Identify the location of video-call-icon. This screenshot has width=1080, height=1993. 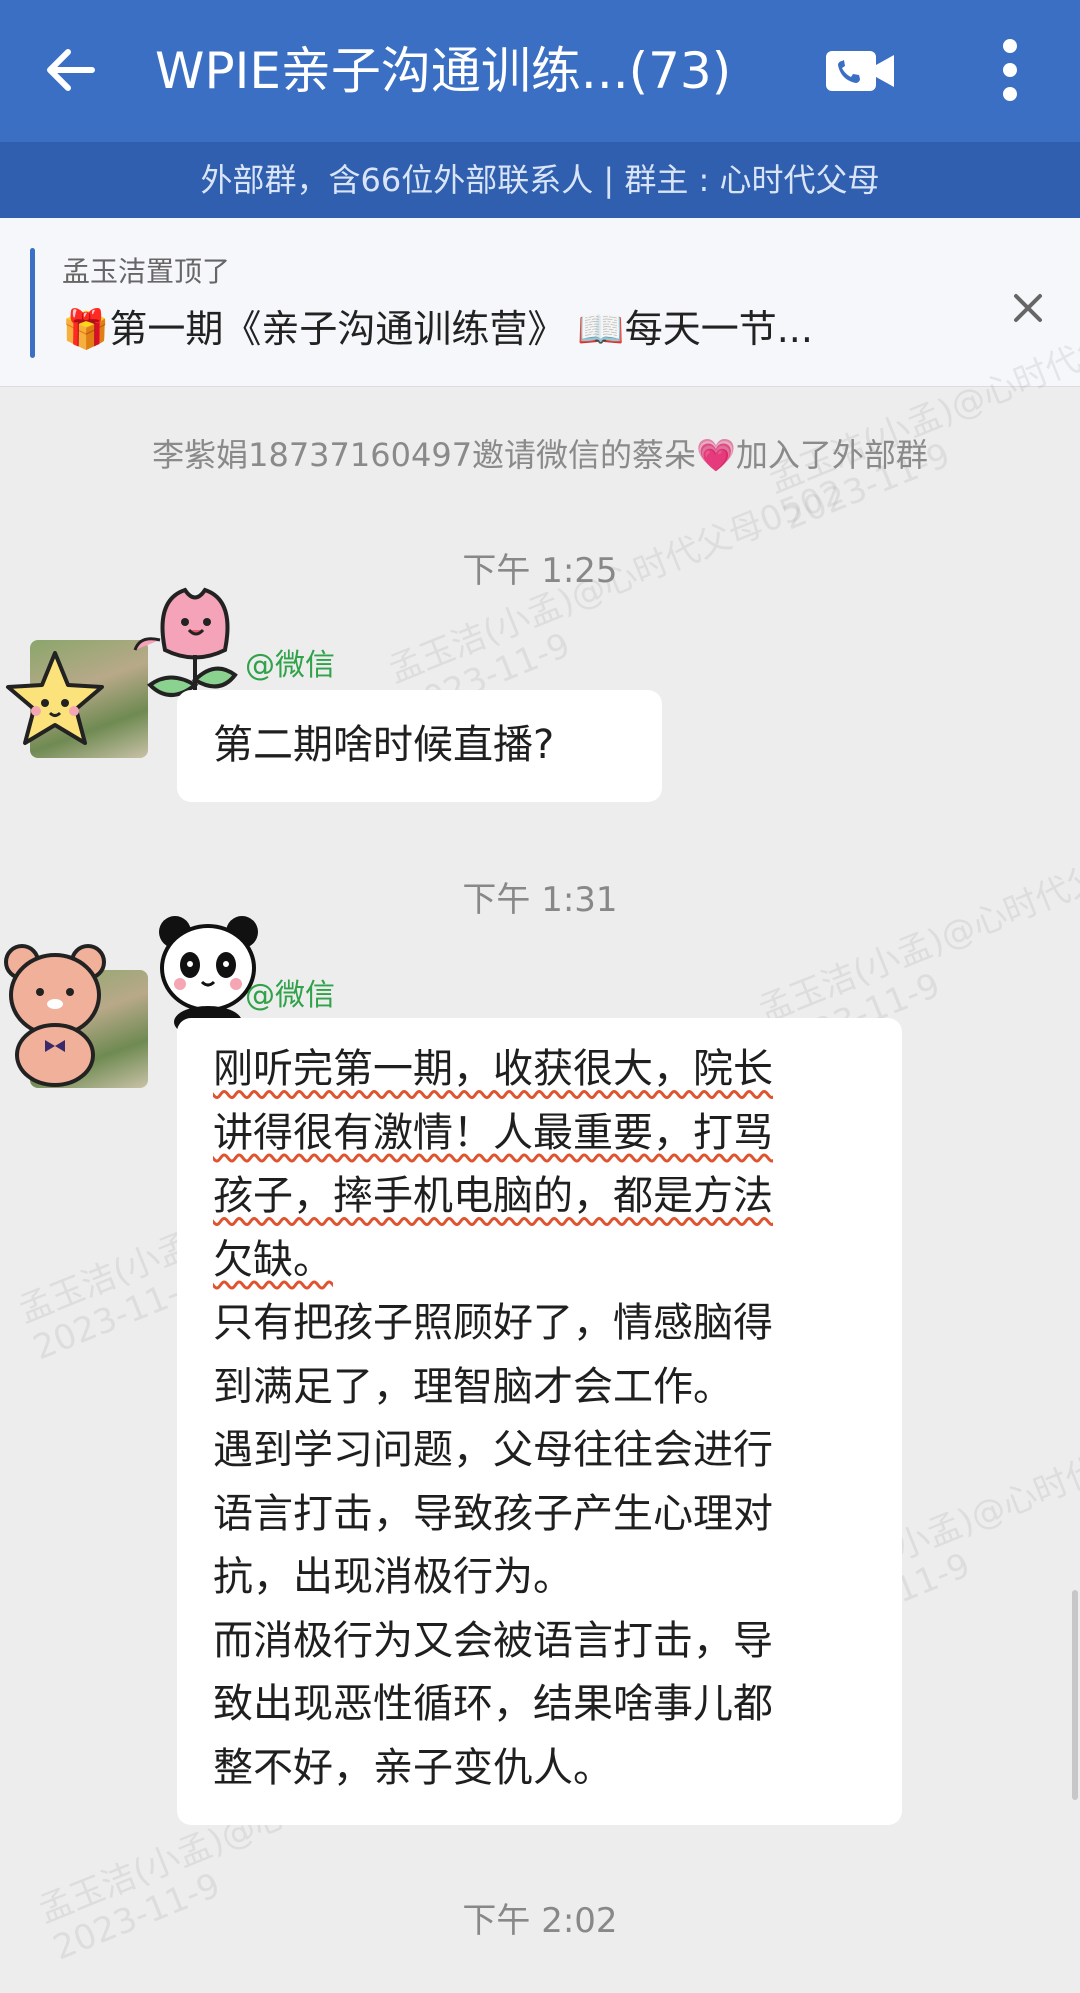
(860, 71).